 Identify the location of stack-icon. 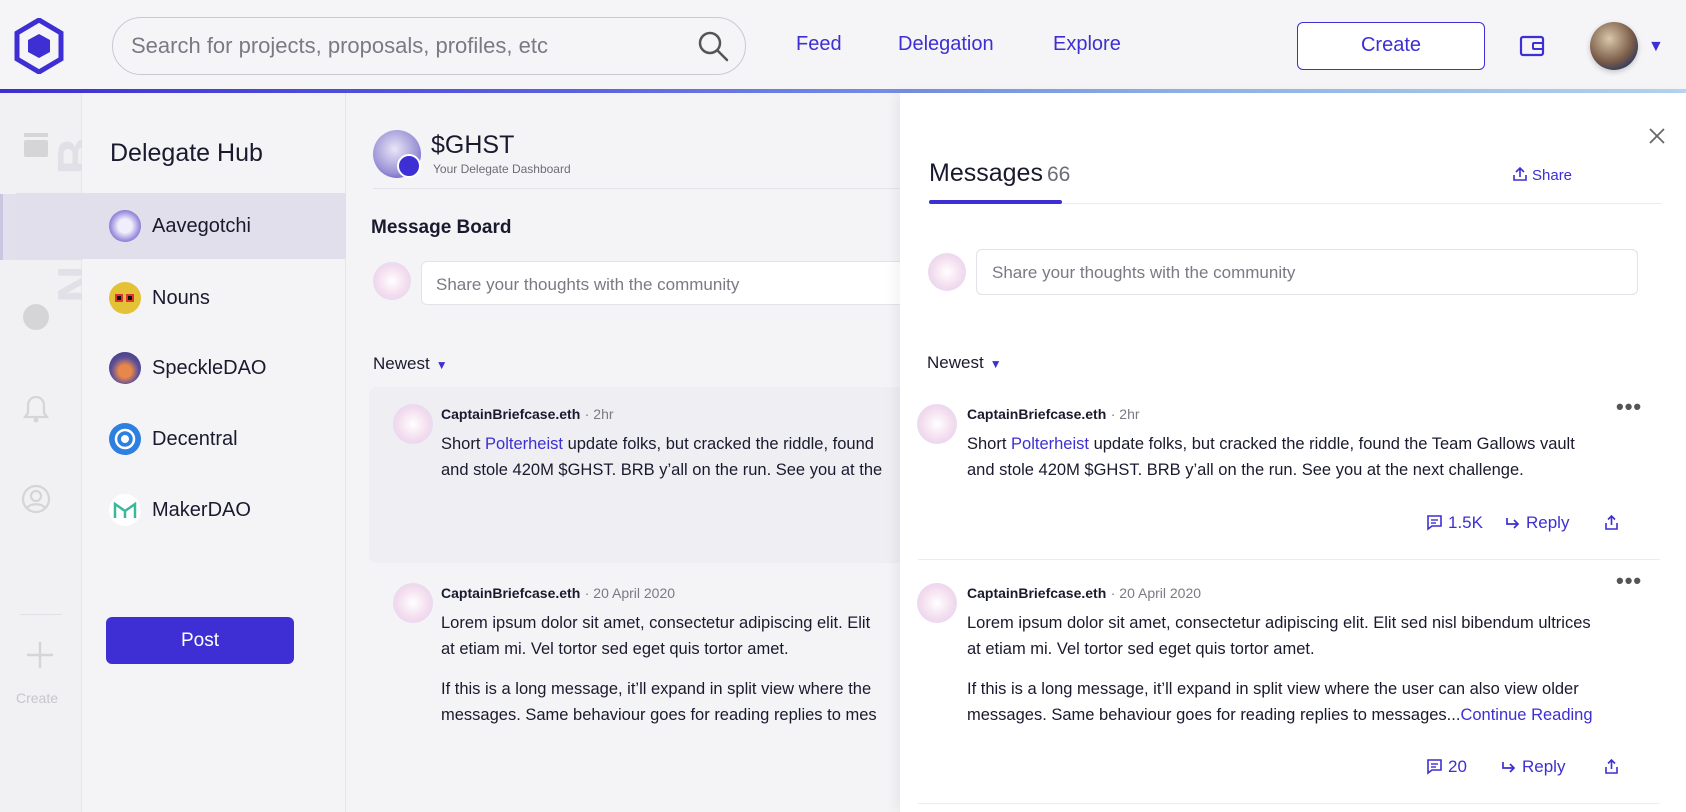
(36, 145).